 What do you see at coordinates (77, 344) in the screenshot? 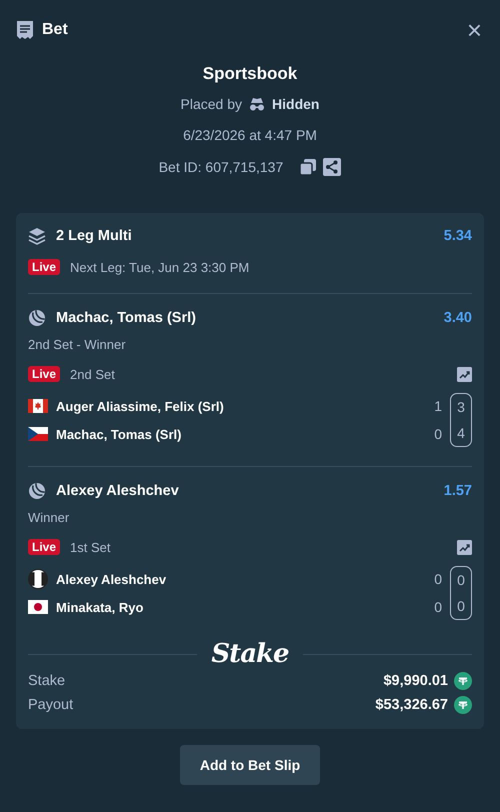
I see `market-name: 2nd Set - Winner` at bounding box center [77, 344].